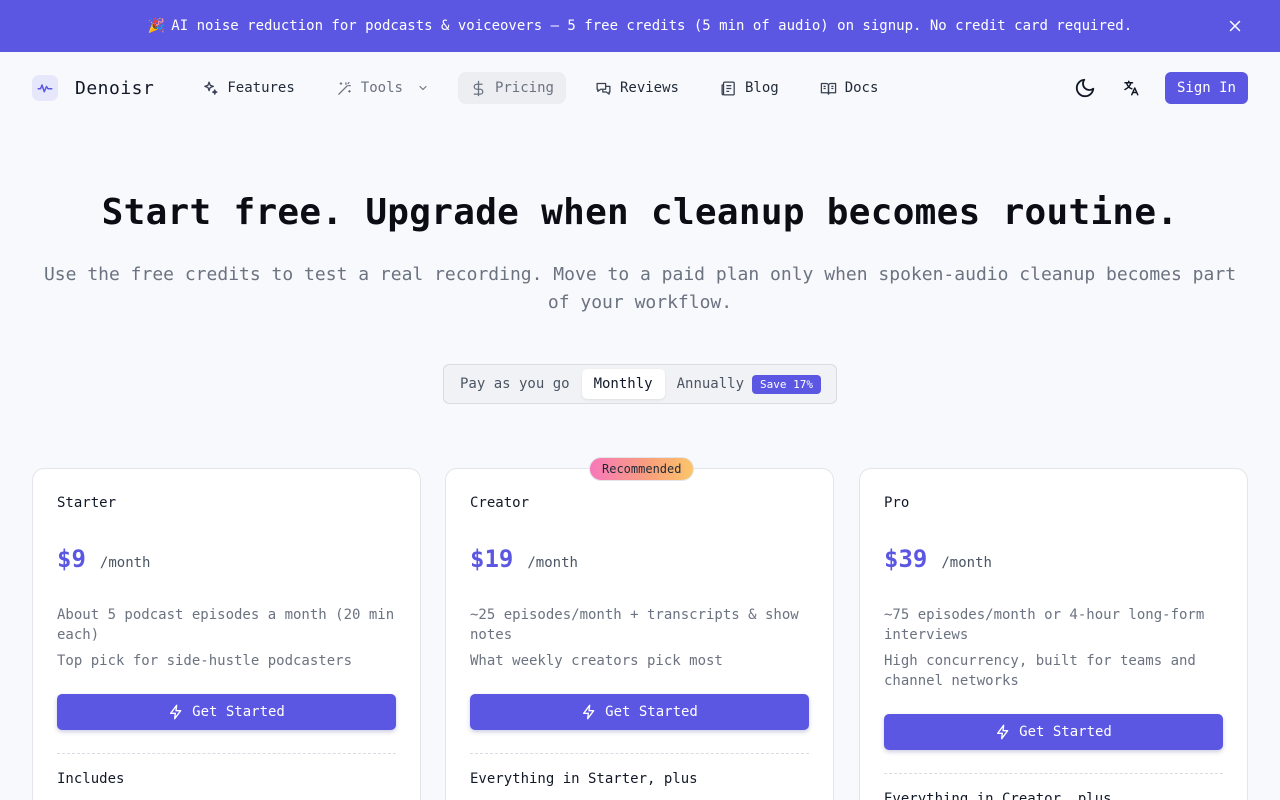 This screenshot has width=1280, height=800. Describe the element at coordinates (524, 559) in the screenshot. I see `price-row: $19 /month` at that location.